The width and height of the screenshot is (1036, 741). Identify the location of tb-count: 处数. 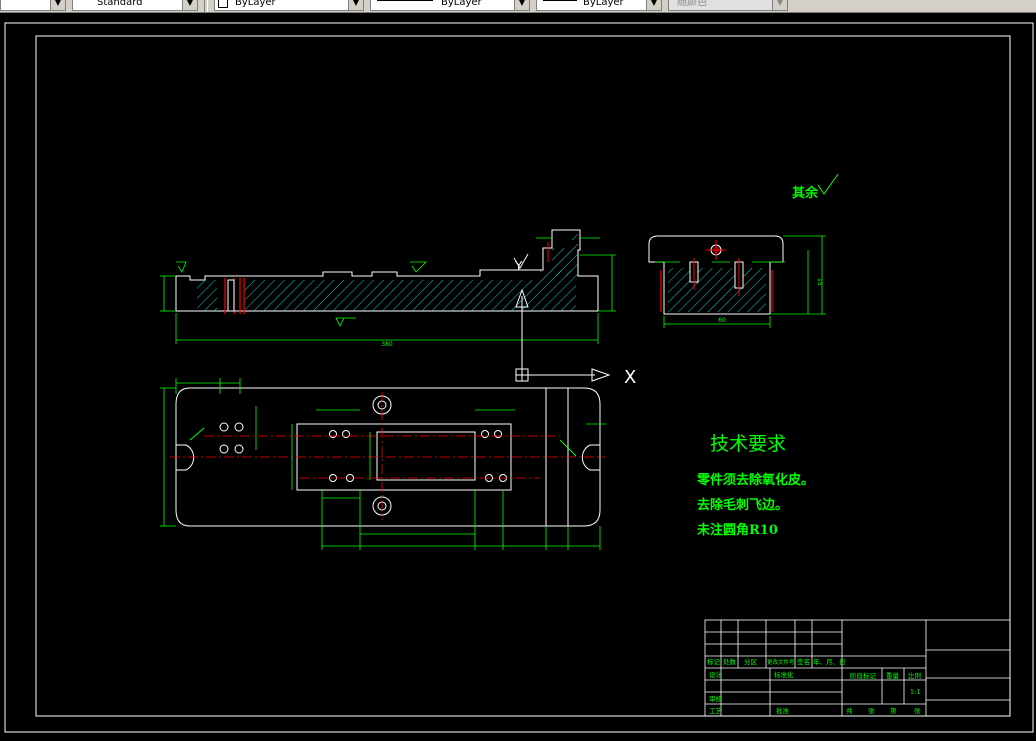
(730, 661).